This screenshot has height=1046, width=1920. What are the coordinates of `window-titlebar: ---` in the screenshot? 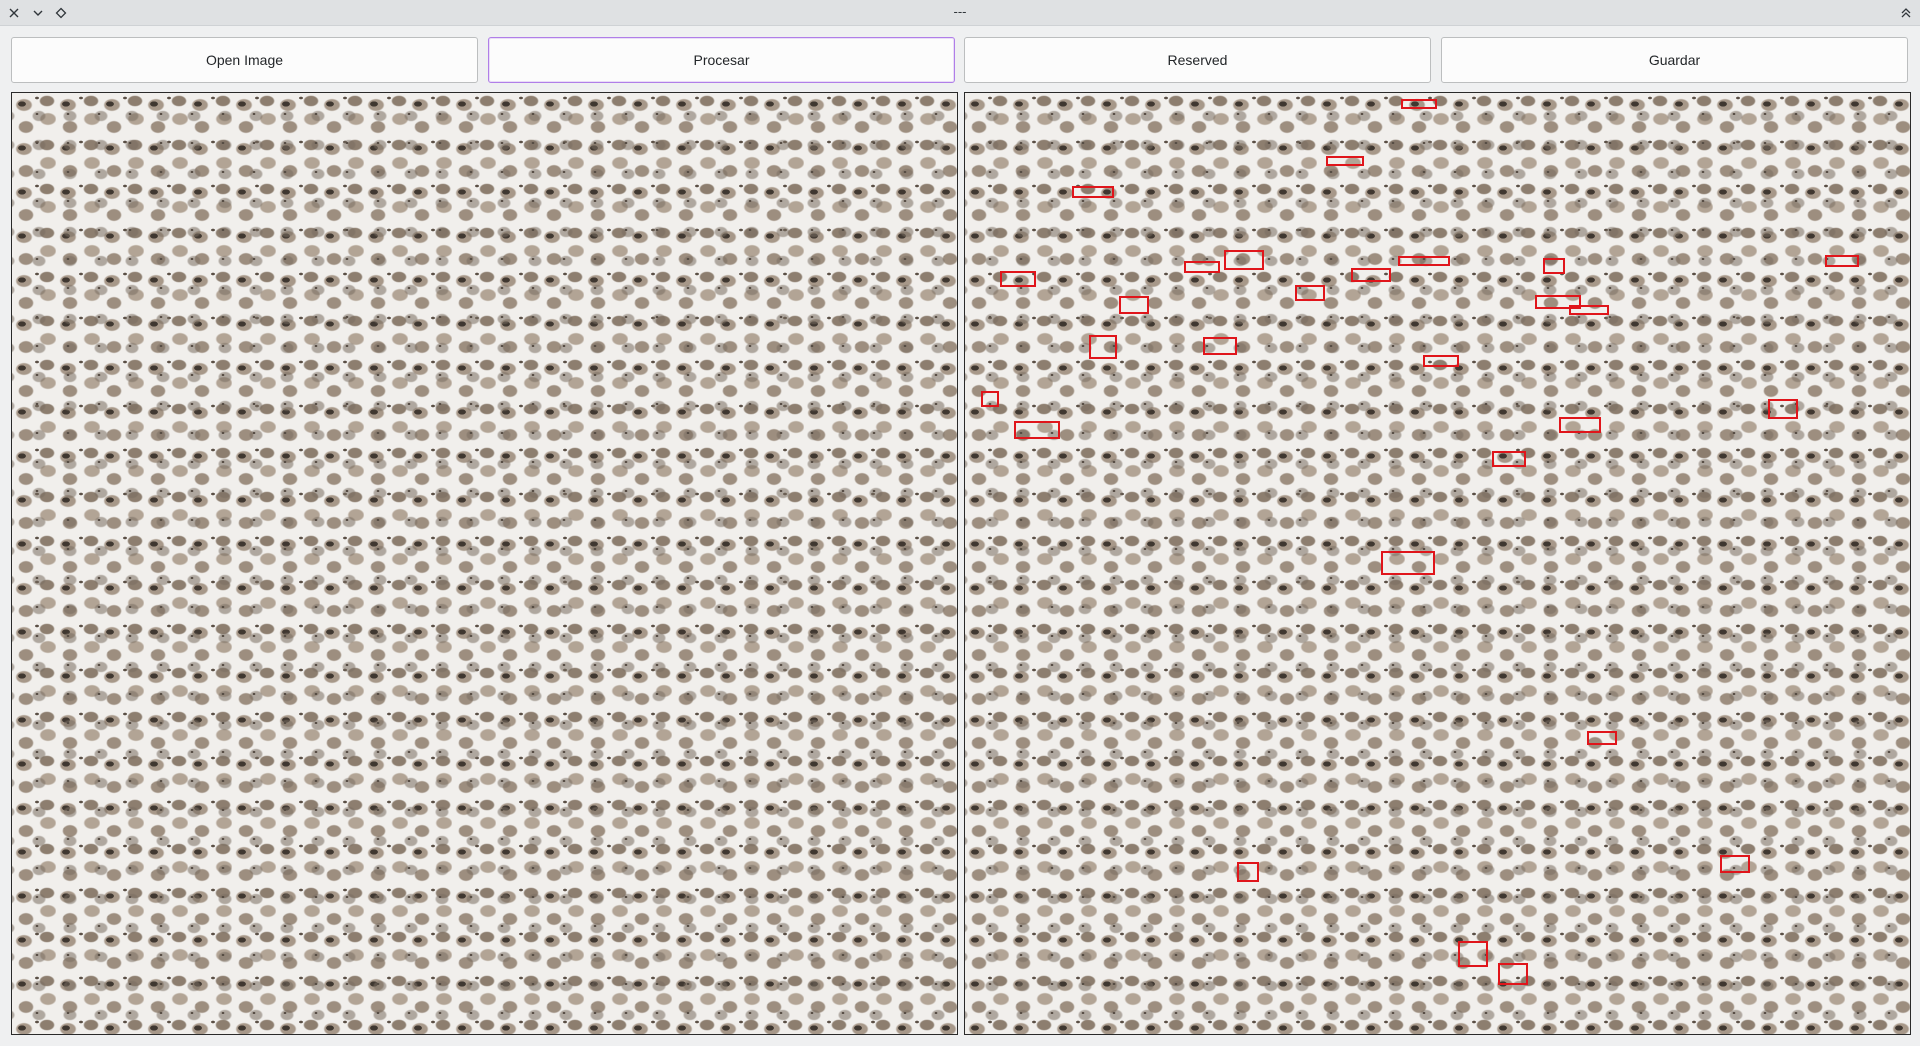 It's located at (960, 13).